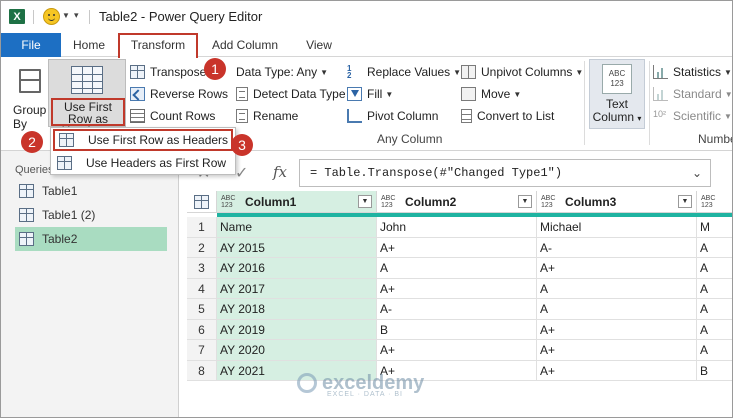  I want to click on formula-bar: = Table.Transpose(#"Changed Type1") ⌄, so click(505, 173).